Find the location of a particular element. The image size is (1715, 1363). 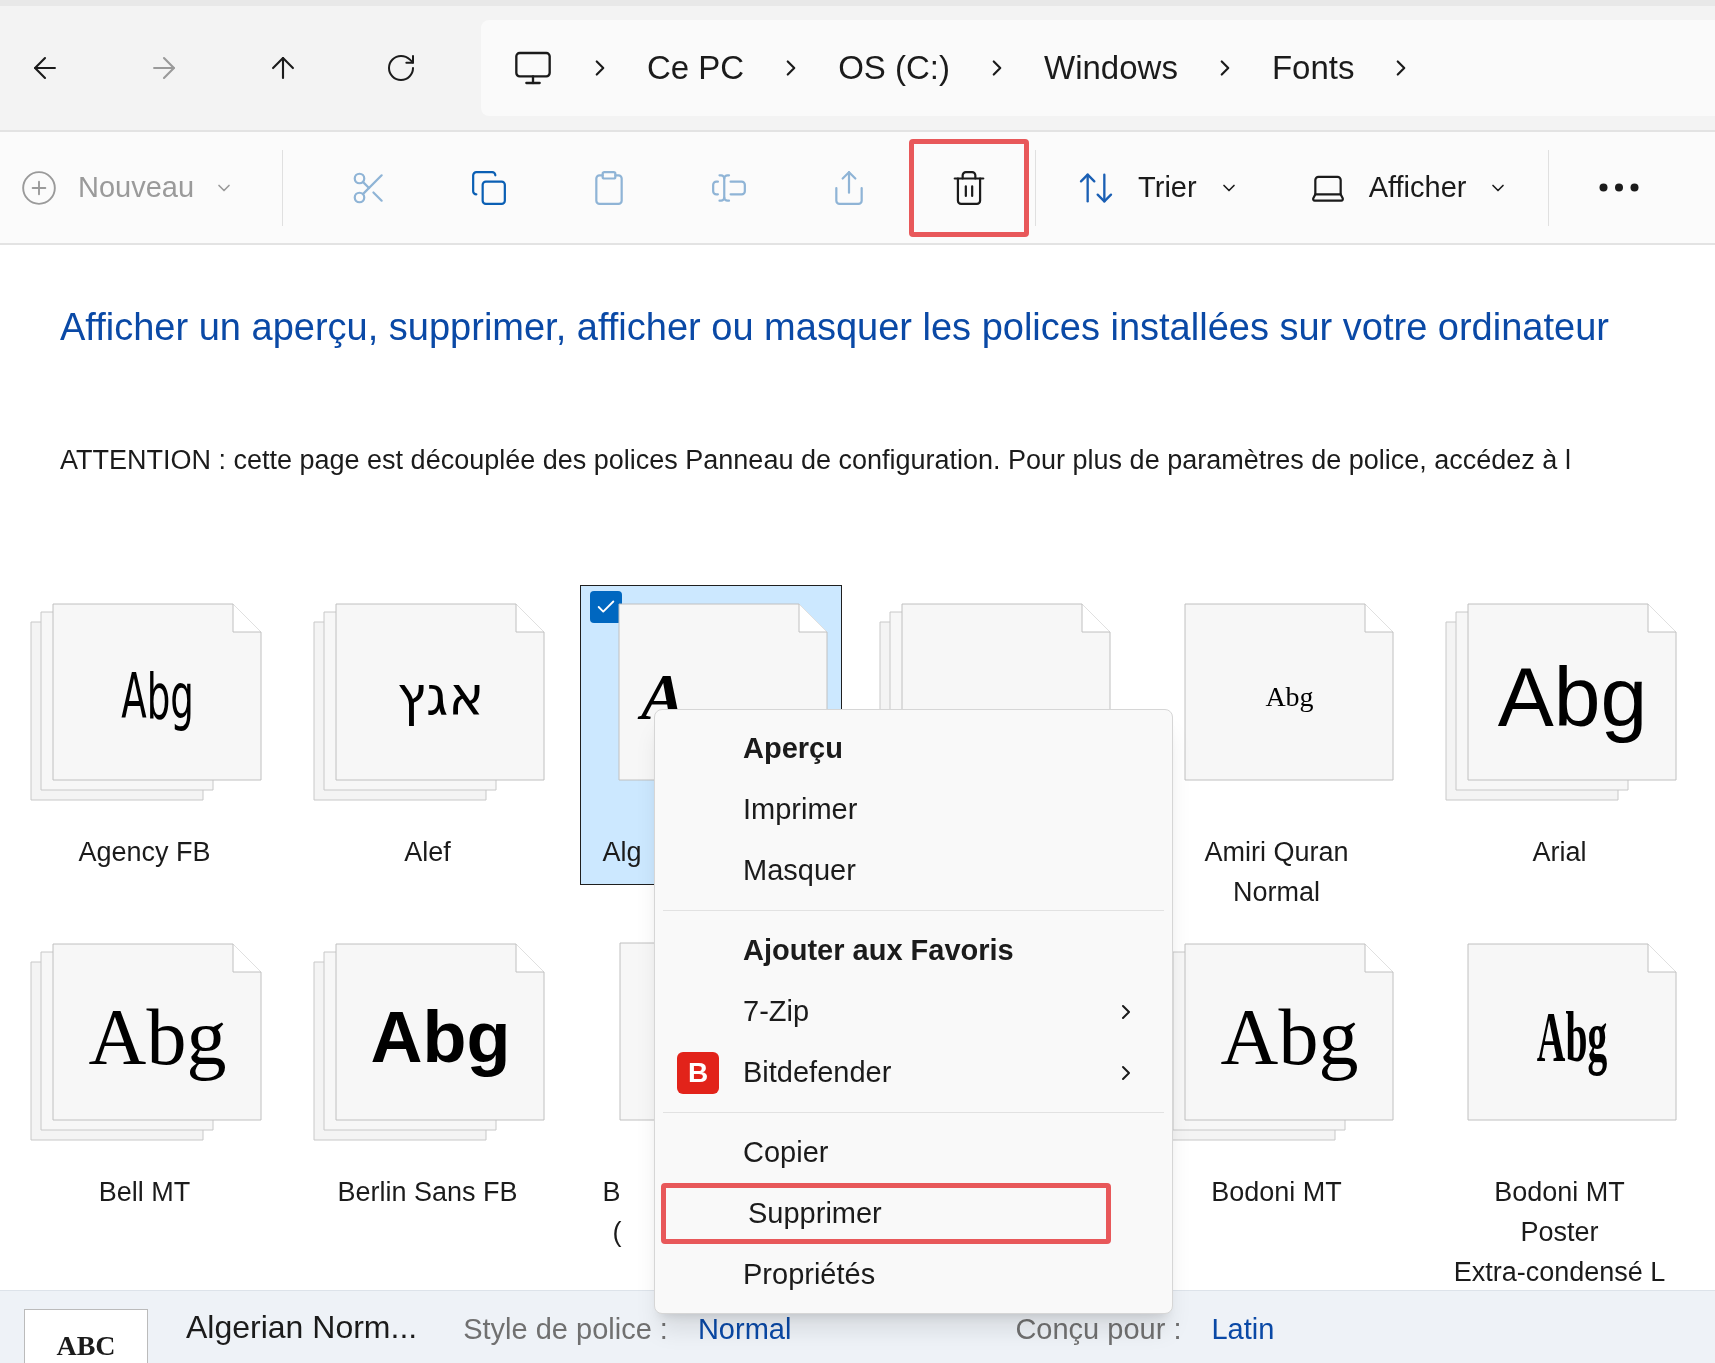

font-name: ( is located at coordinates (616, 1232).